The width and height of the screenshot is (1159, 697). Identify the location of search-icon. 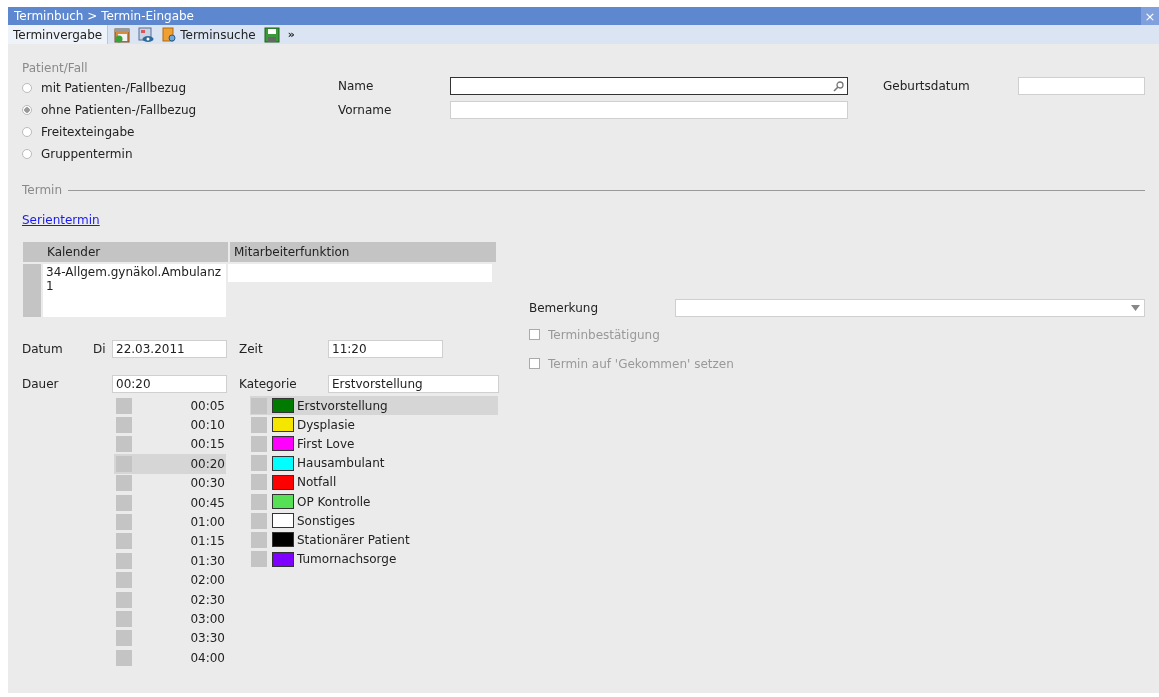
(838, 86).